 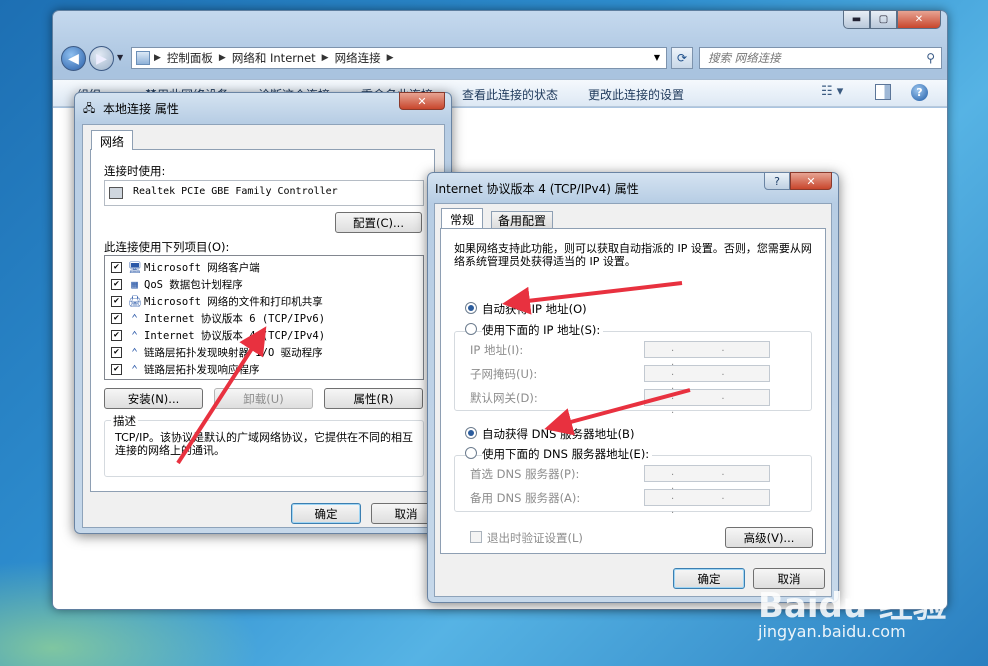 I want to click on watermark-brand: Baidu 经验, so click(x=852, y=606).